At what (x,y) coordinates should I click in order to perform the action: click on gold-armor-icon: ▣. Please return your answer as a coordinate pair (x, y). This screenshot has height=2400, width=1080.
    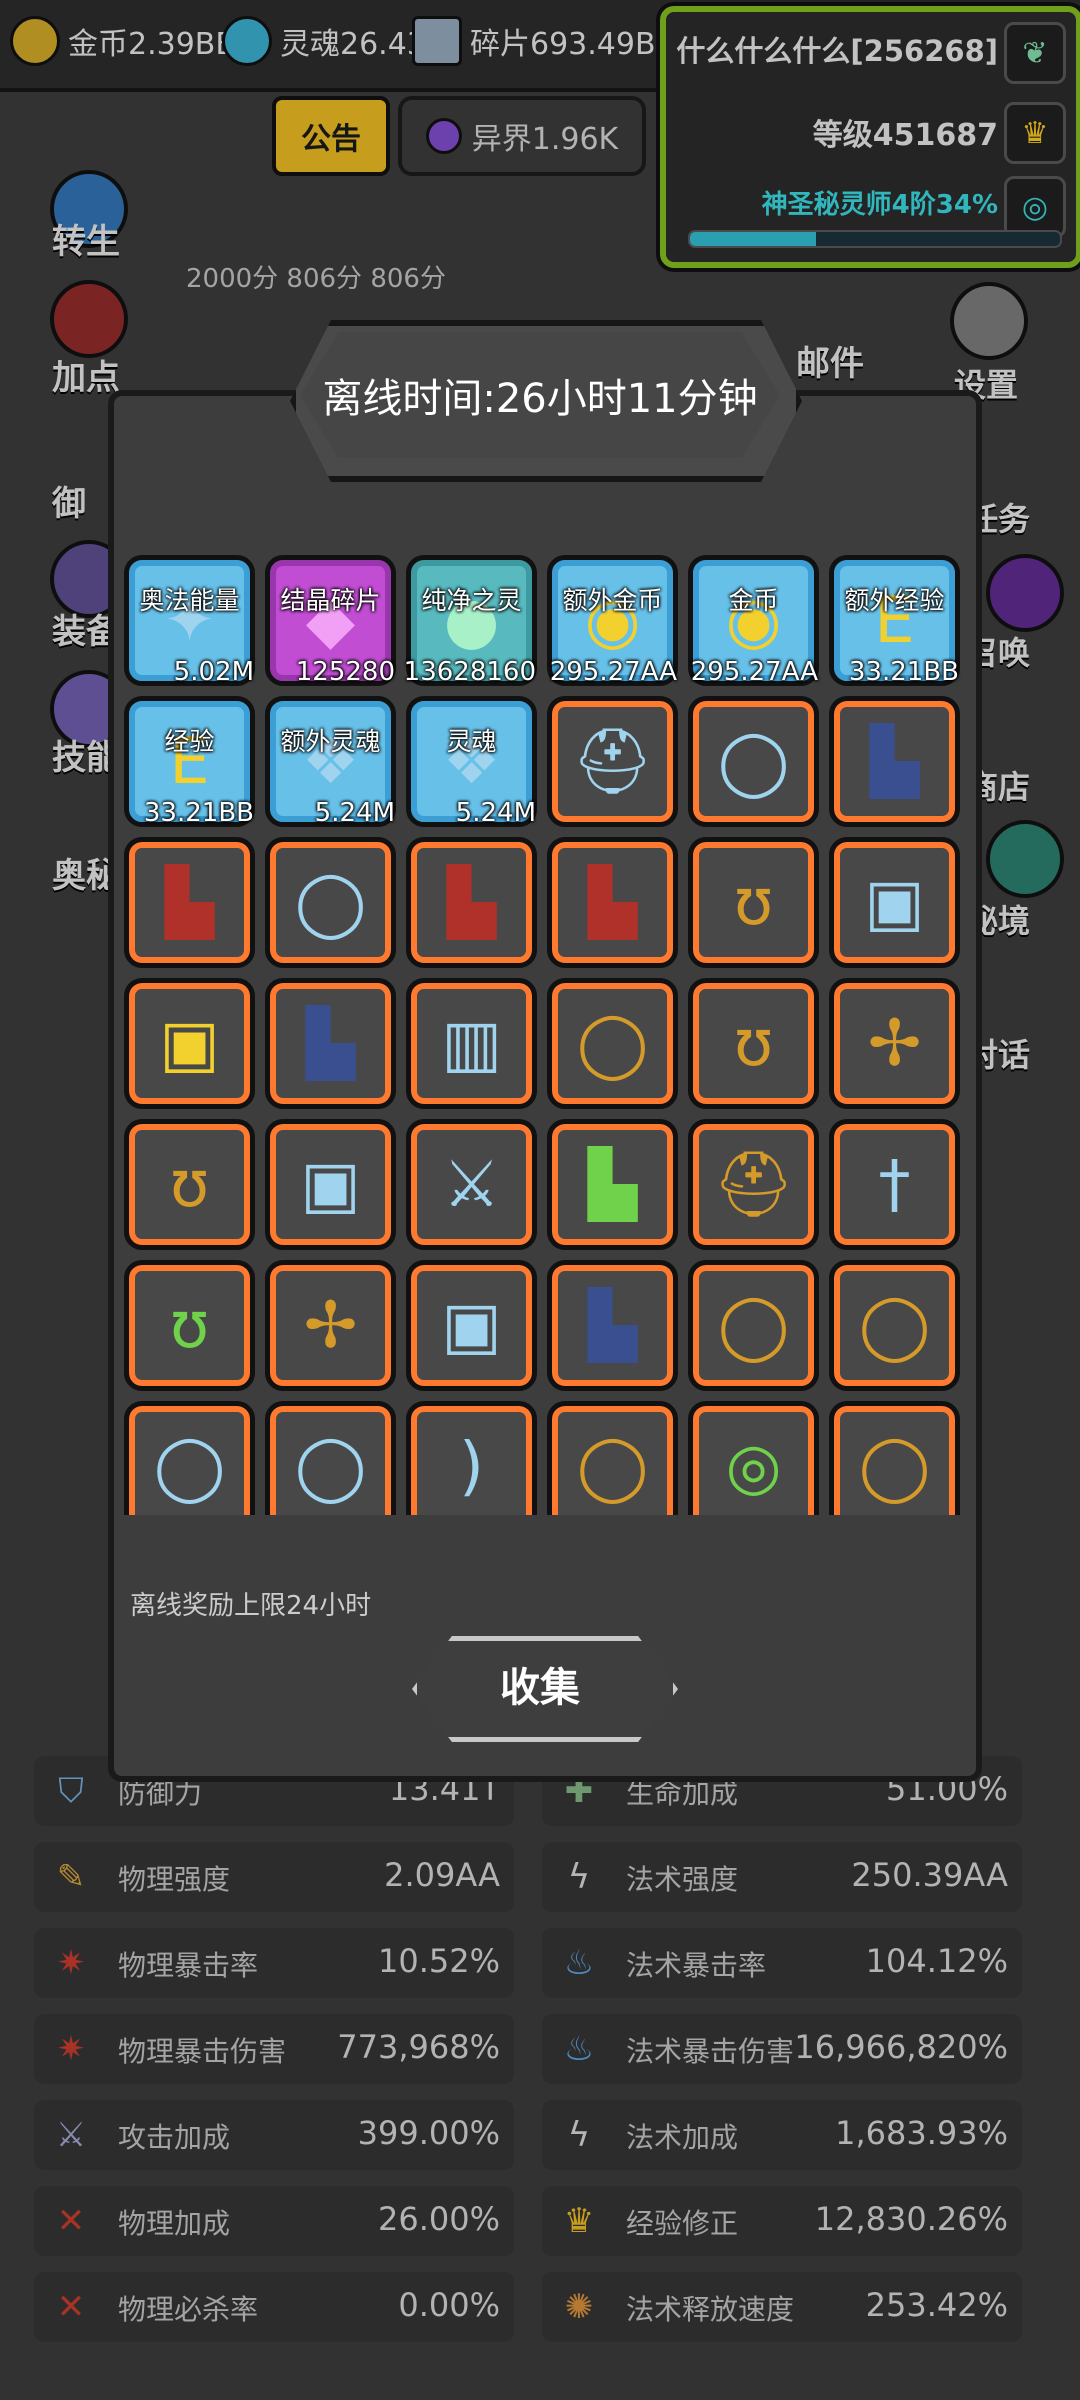
    Looking at the image, I should click on (189, 1043).